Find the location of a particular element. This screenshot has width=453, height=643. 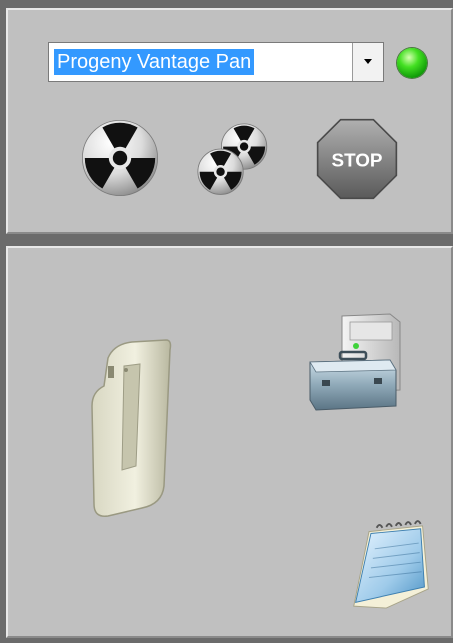

xray-sensor-icon is located at coordinates (130, 431).